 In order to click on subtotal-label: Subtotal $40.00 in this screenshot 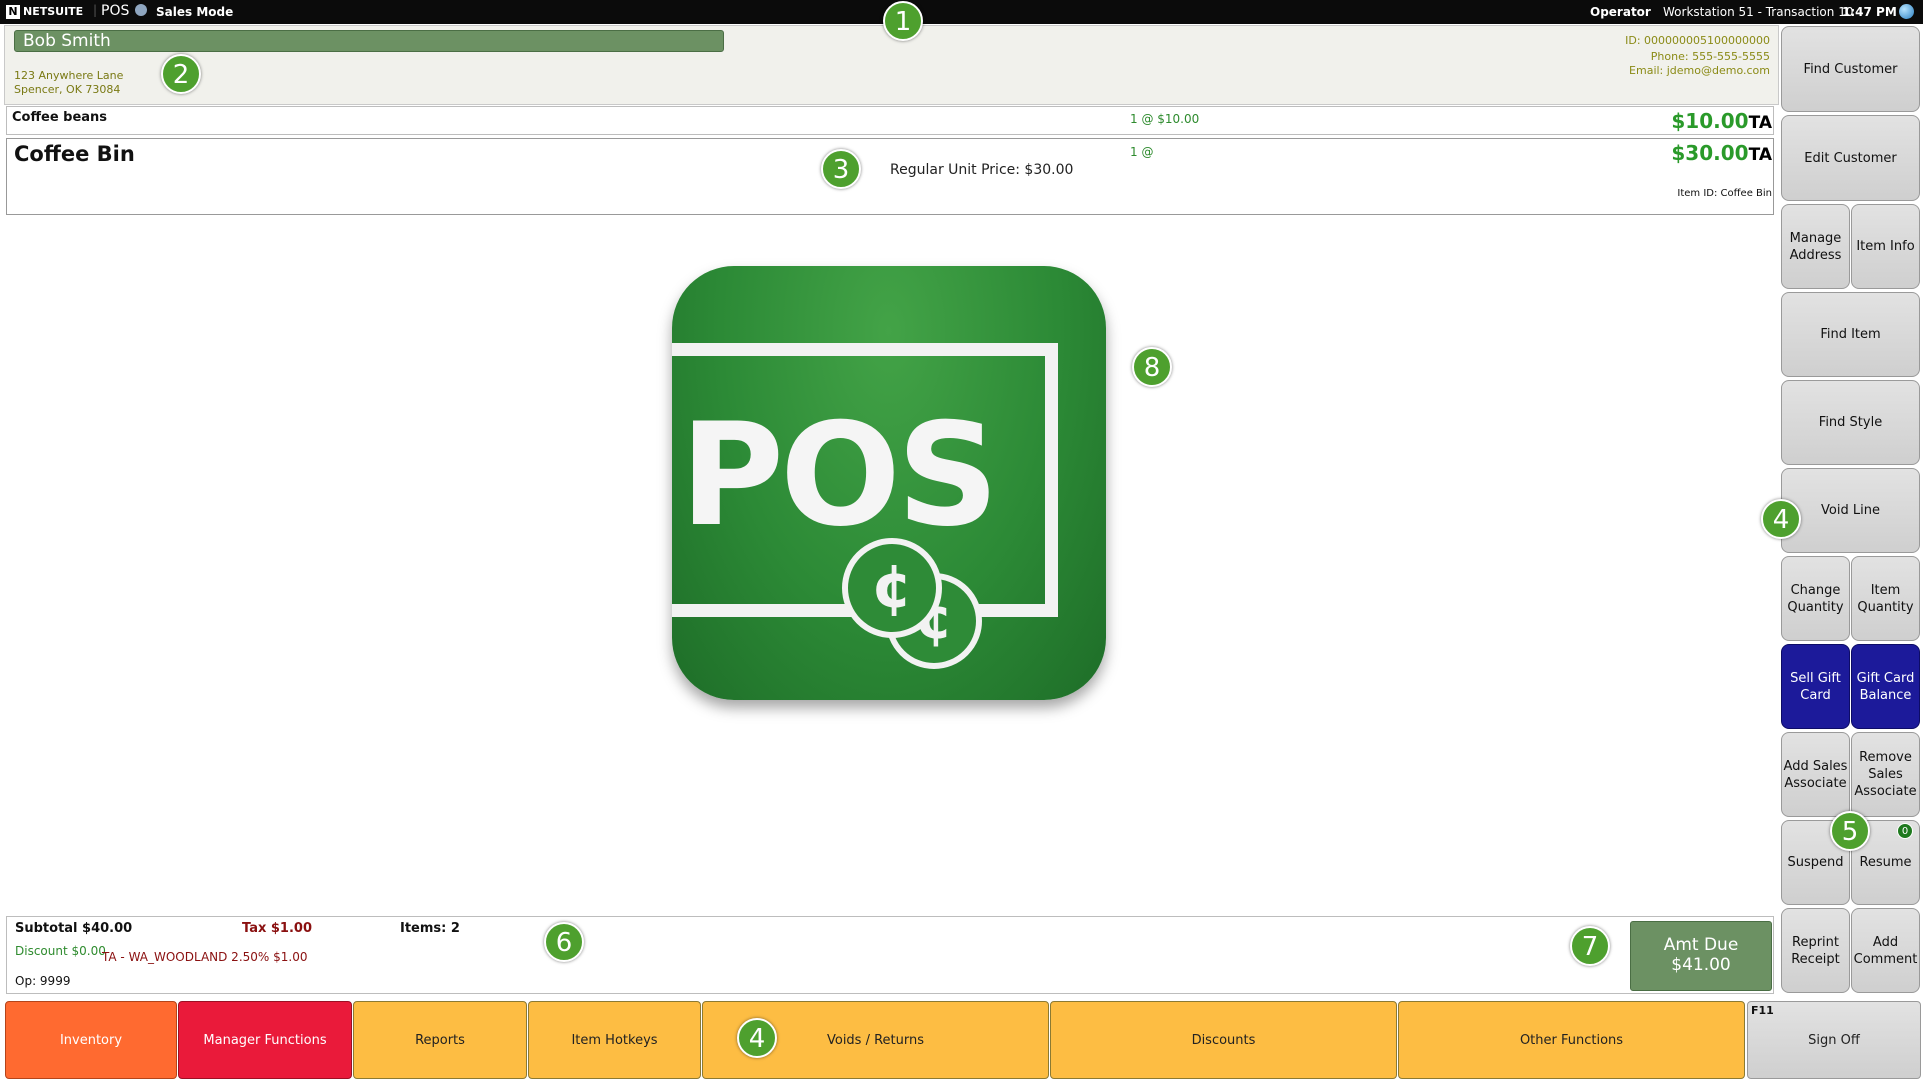, I will do `click(74, 928)`.